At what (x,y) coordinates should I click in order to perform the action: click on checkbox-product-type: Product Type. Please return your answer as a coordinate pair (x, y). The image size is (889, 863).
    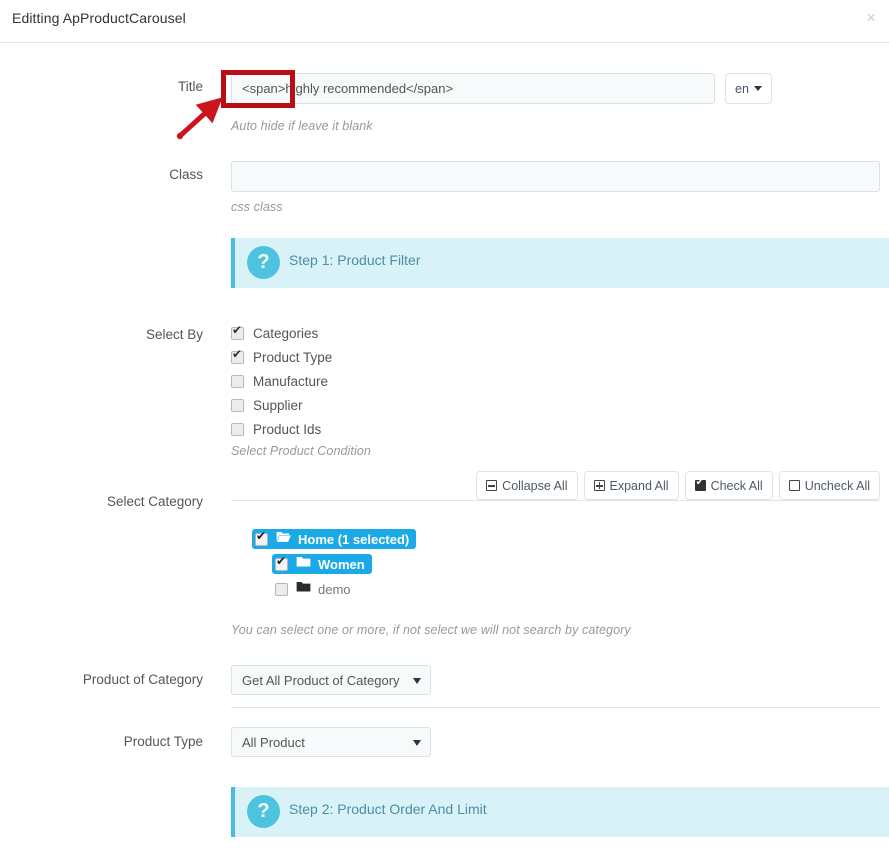
    Looking at the image, I should click on (282, 356).